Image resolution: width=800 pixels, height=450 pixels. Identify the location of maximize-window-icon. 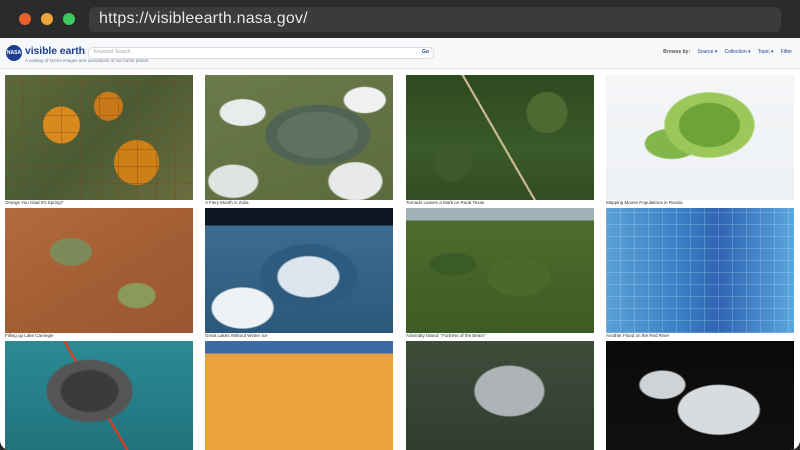
(69, 19).